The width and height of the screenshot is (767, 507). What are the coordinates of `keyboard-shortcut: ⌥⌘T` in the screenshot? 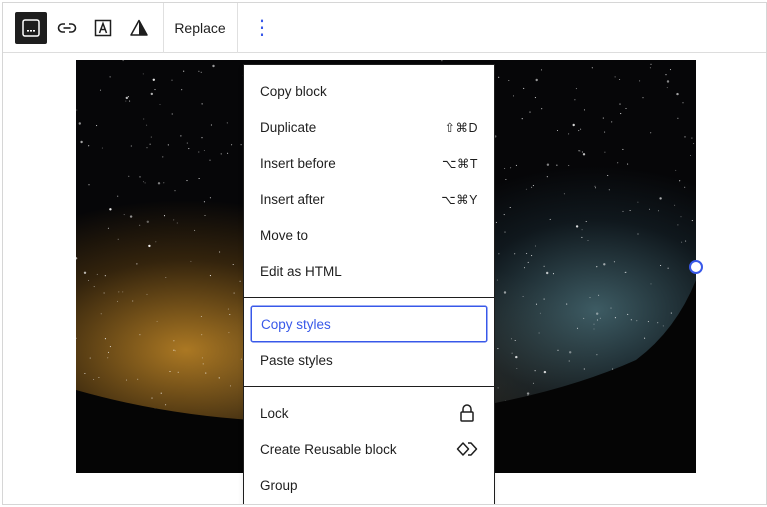 It's located at (459, 163).